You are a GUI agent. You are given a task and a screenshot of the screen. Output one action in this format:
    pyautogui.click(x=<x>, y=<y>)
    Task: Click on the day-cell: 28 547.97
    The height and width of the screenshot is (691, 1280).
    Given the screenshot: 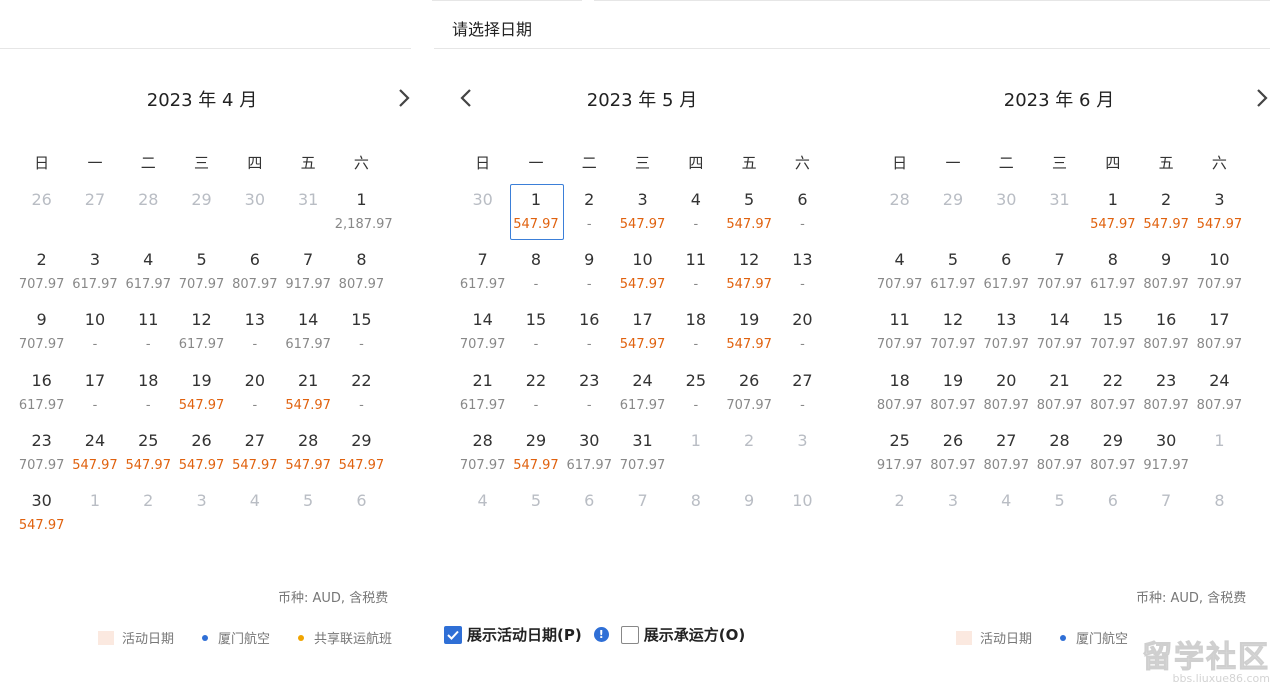 What is the action you would take?
    pyautogui.click(x=307, y=457)
    